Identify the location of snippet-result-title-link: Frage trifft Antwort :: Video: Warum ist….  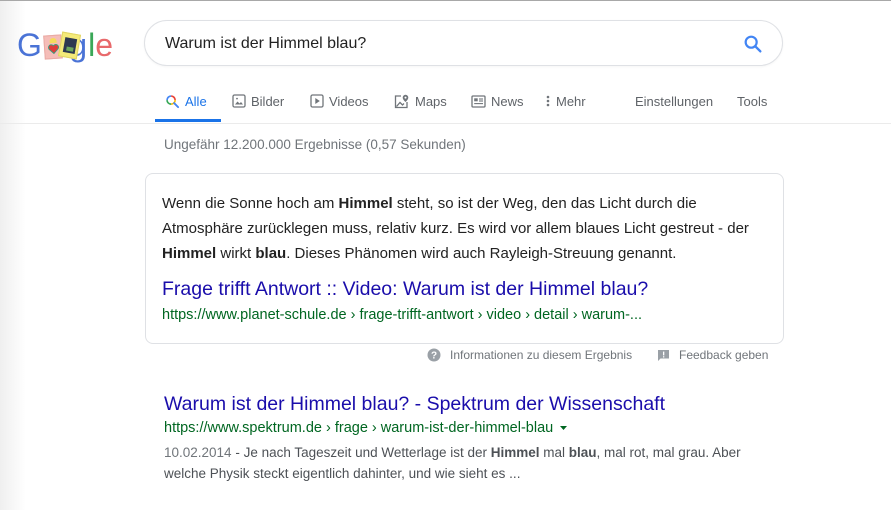
(405, 289).